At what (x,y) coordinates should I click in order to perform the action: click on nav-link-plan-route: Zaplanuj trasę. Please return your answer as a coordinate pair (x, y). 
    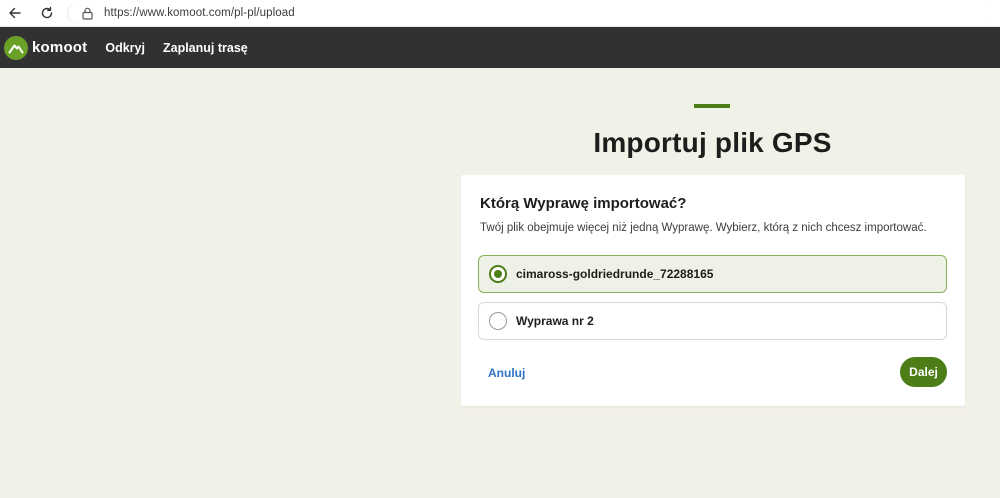
    Looking at the image, I should click on (205, 48).